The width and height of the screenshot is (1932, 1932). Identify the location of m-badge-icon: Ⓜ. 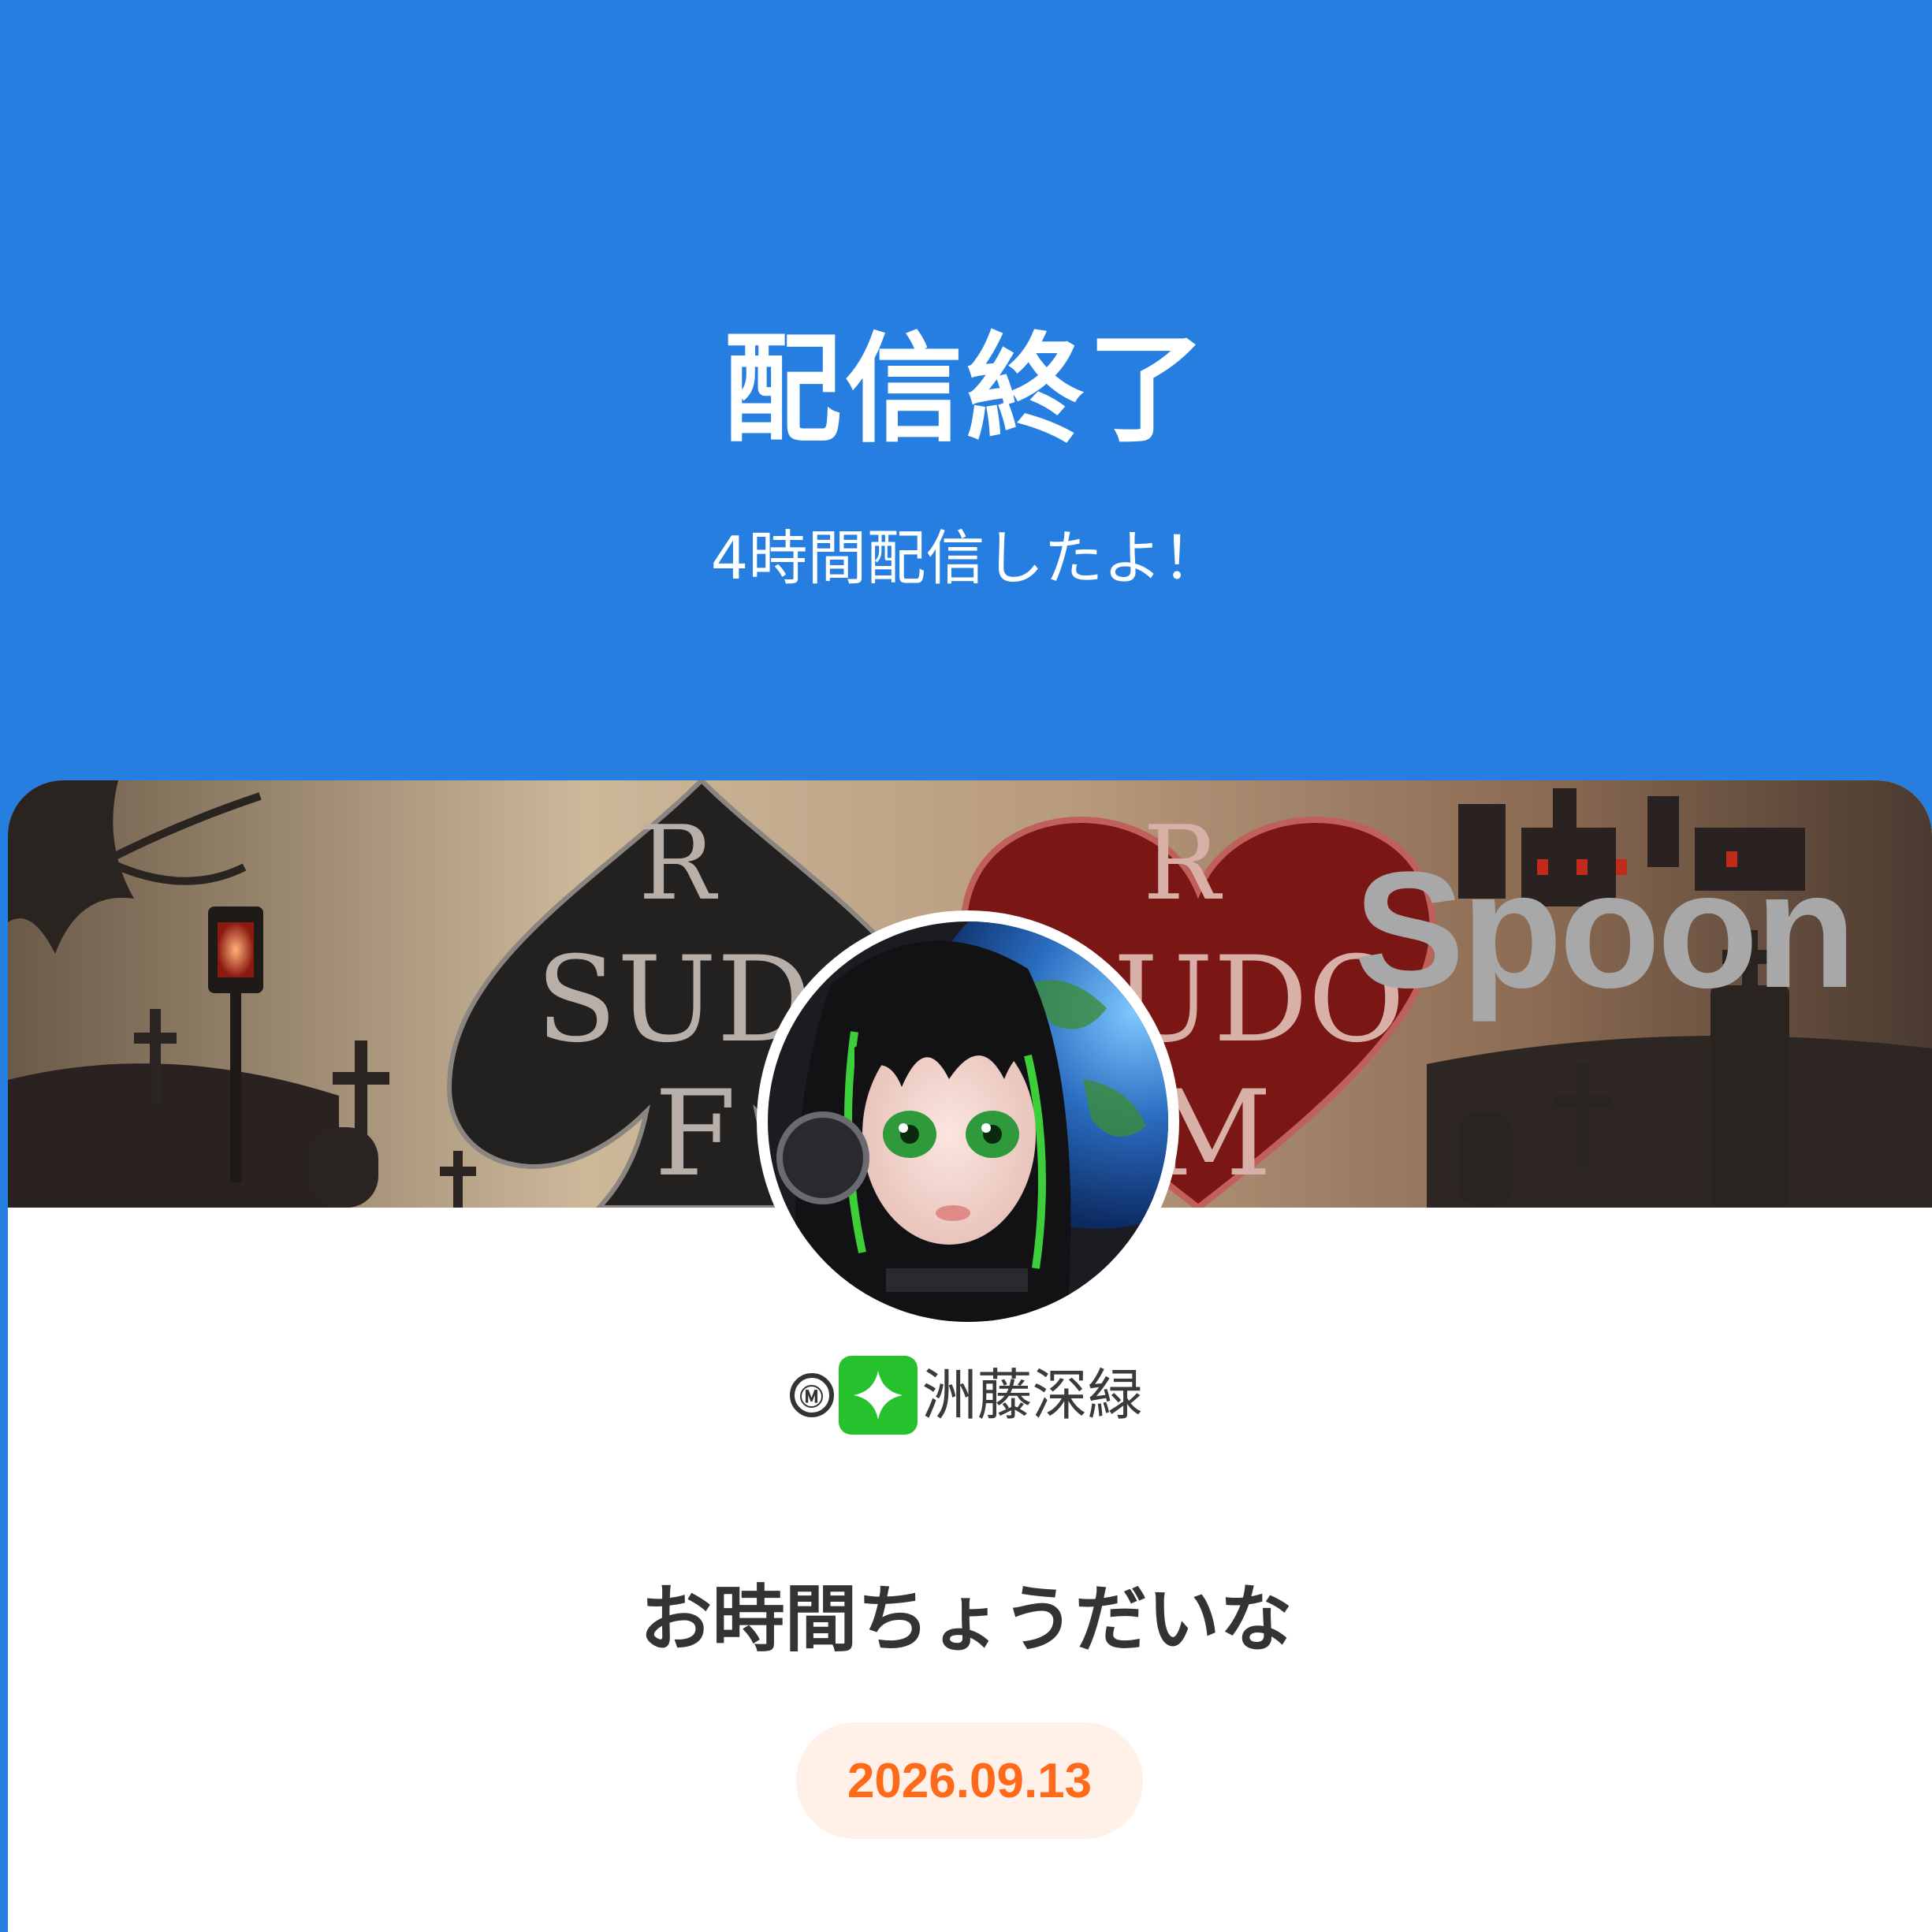
(811, 1395).